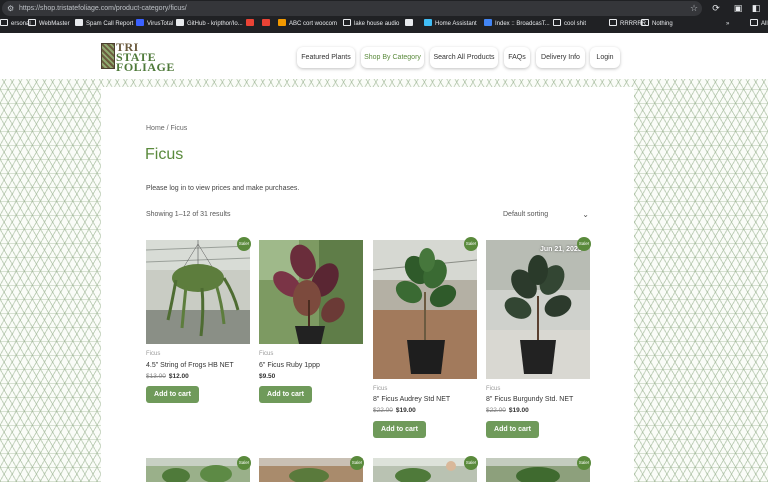 The image size is (768, 482). I want to click on old-price: $13.00, so click(156, 376).